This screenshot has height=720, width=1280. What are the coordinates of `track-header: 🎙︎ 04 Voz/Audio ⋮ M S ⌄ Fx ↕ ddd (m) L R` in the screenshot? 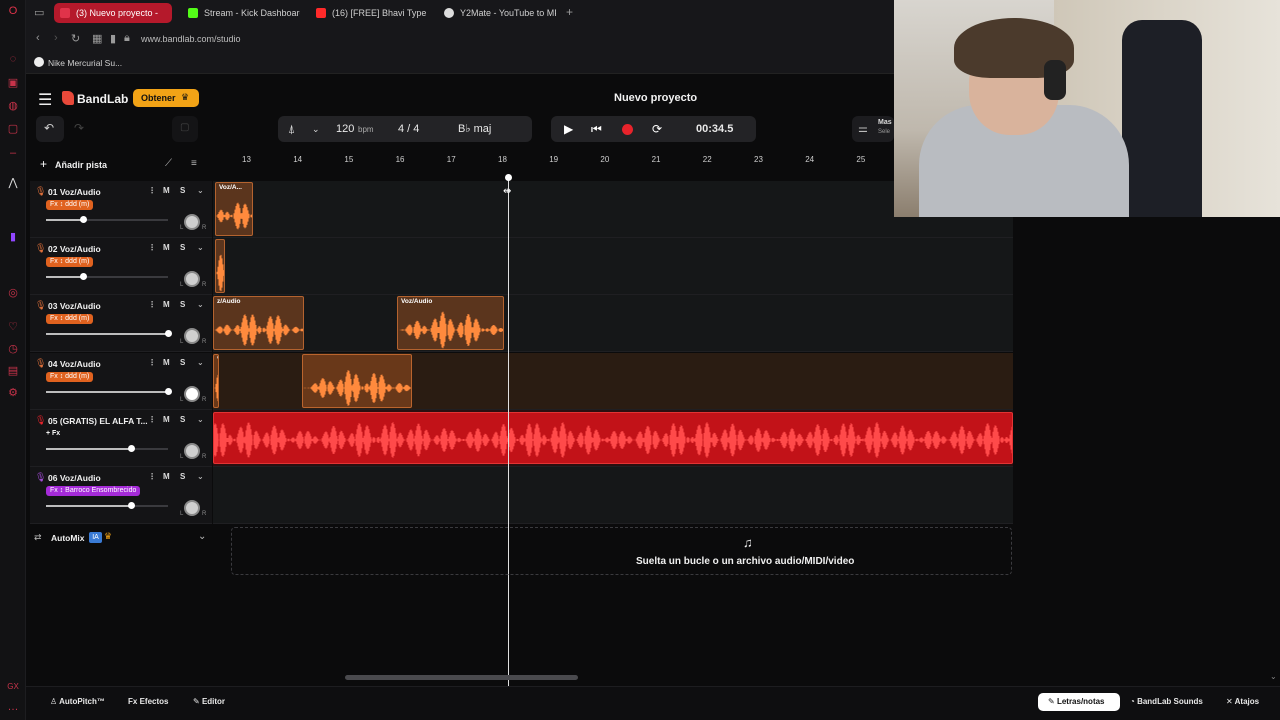 It's located at (121, 381).